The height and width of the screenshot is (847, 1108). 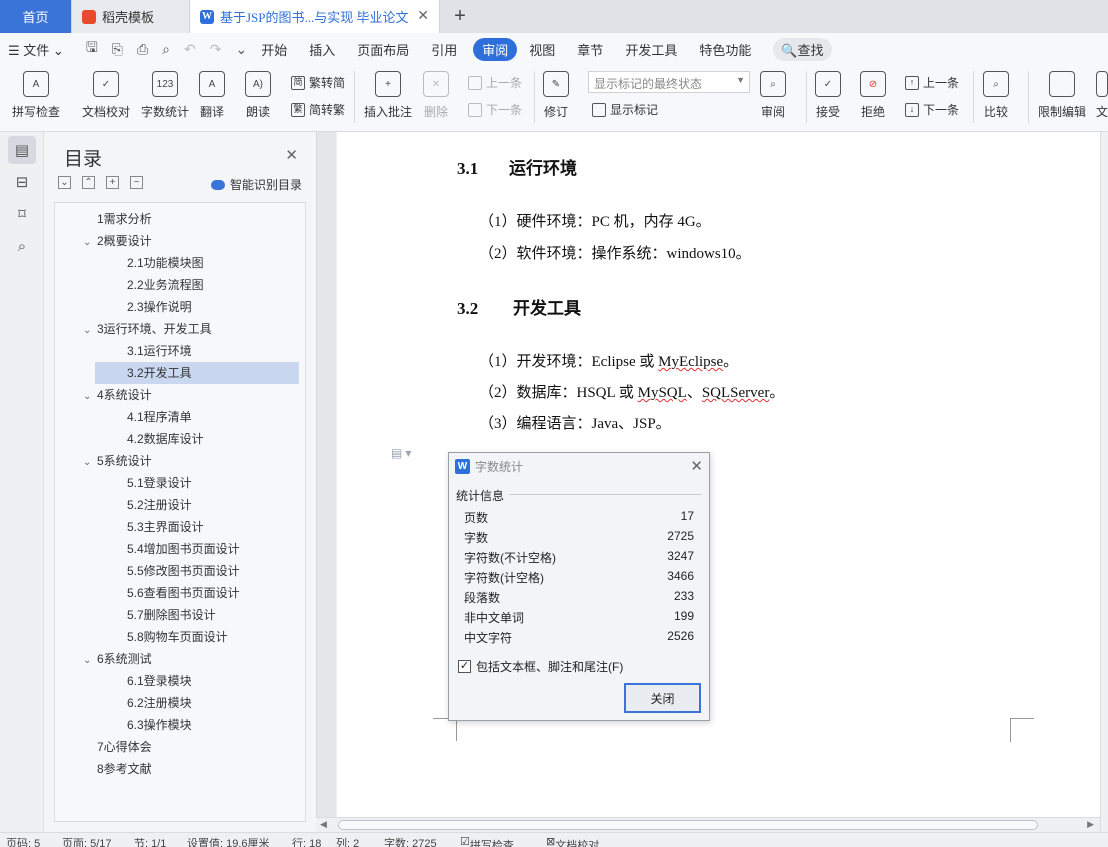 I want to click on toc-item: 4.2数据库设计, so click(x=197, y=439).